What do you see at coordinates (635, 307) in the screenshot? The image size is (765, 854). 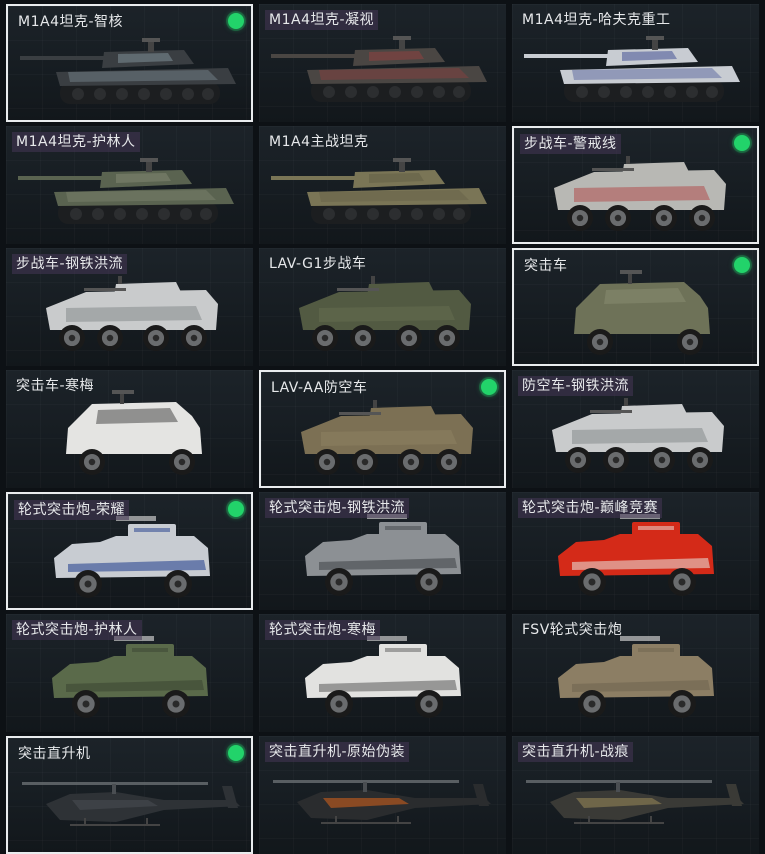 I see `vehicle-card: 突击车` at bounding box center [635, 307].